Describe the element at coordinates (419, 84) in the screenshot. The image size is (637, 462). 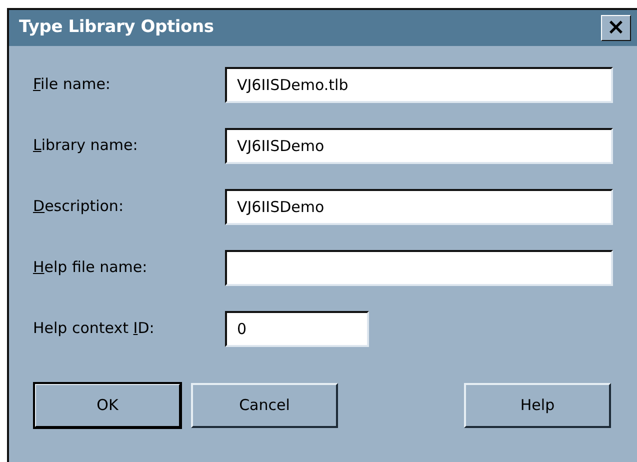
I see `text-field: VJ6IISDemo.tlb` at that location.